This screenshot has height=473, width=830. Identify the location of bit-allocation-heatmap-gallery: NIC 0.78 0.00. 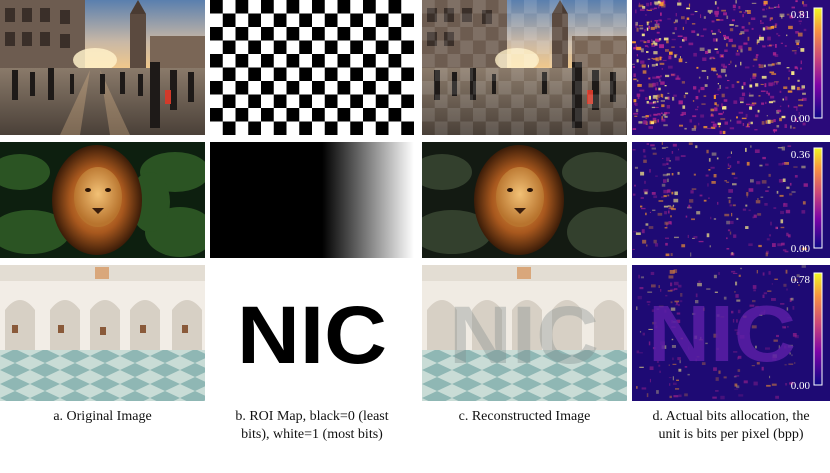
(731, 333).